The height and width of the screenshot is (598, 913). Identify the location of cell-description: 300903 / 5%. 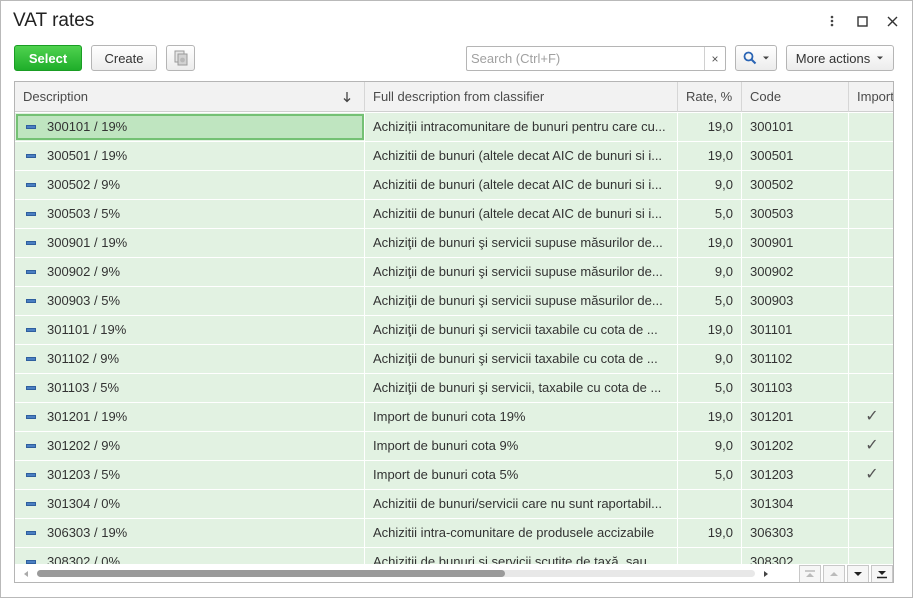
(190, 301).